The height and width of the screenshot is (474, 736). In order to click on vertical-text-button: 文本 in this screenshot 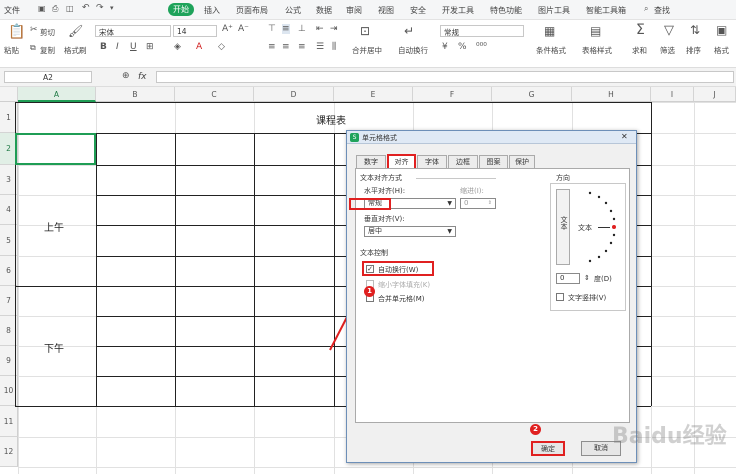, I will do `click(563, 227)`.